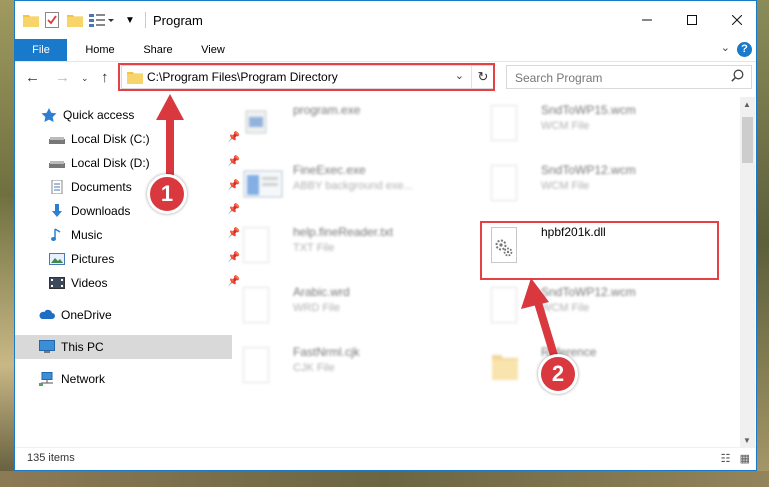  I want to click on file-name: FastNrml.cjk, so click(326, 352).